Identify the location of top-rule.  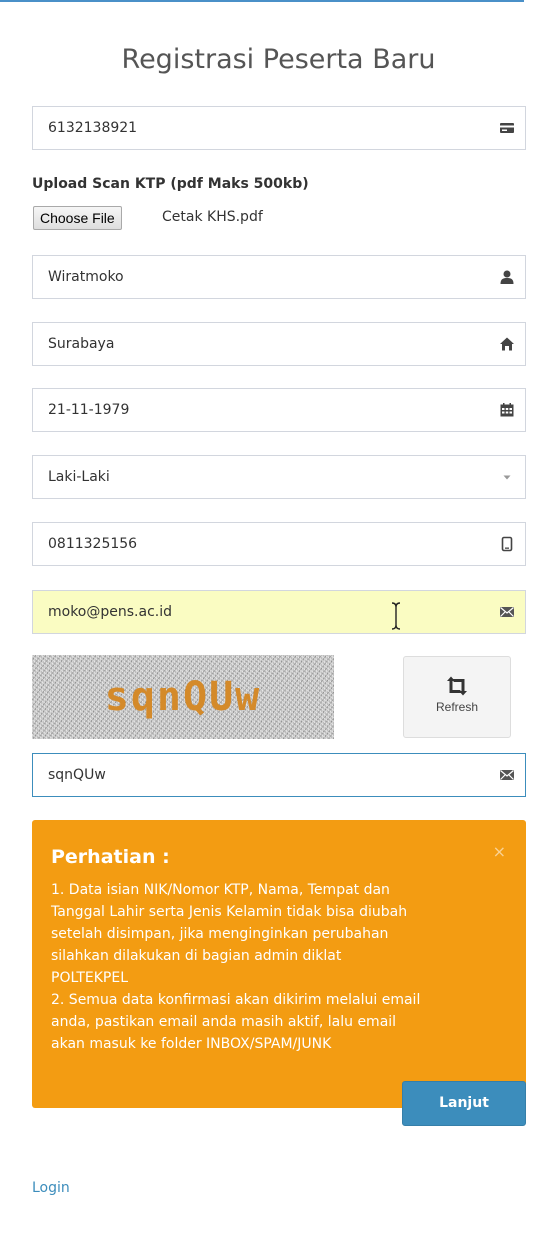
(262, 1).